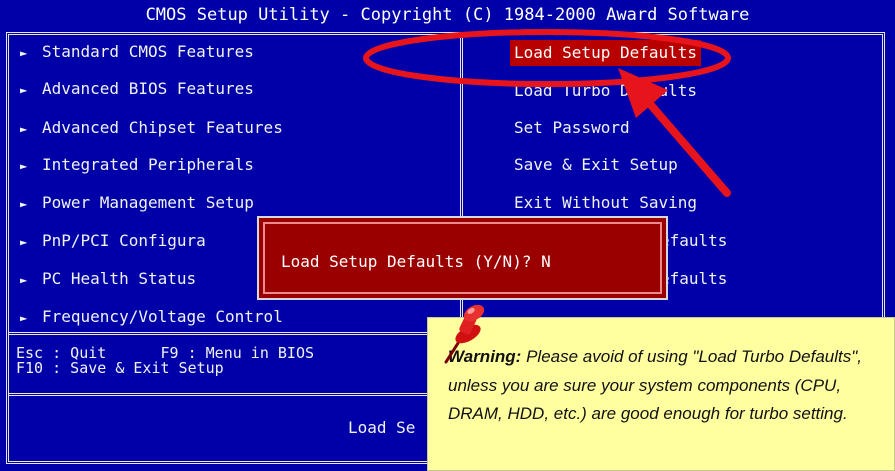 Image resolution: width=895 pixels, height=471 pixels. Describe the element at coordinates (416, 261) in the screenshot. I see `dialog-prompt: Load Setup Defaults (Y/N)? N` at that location.